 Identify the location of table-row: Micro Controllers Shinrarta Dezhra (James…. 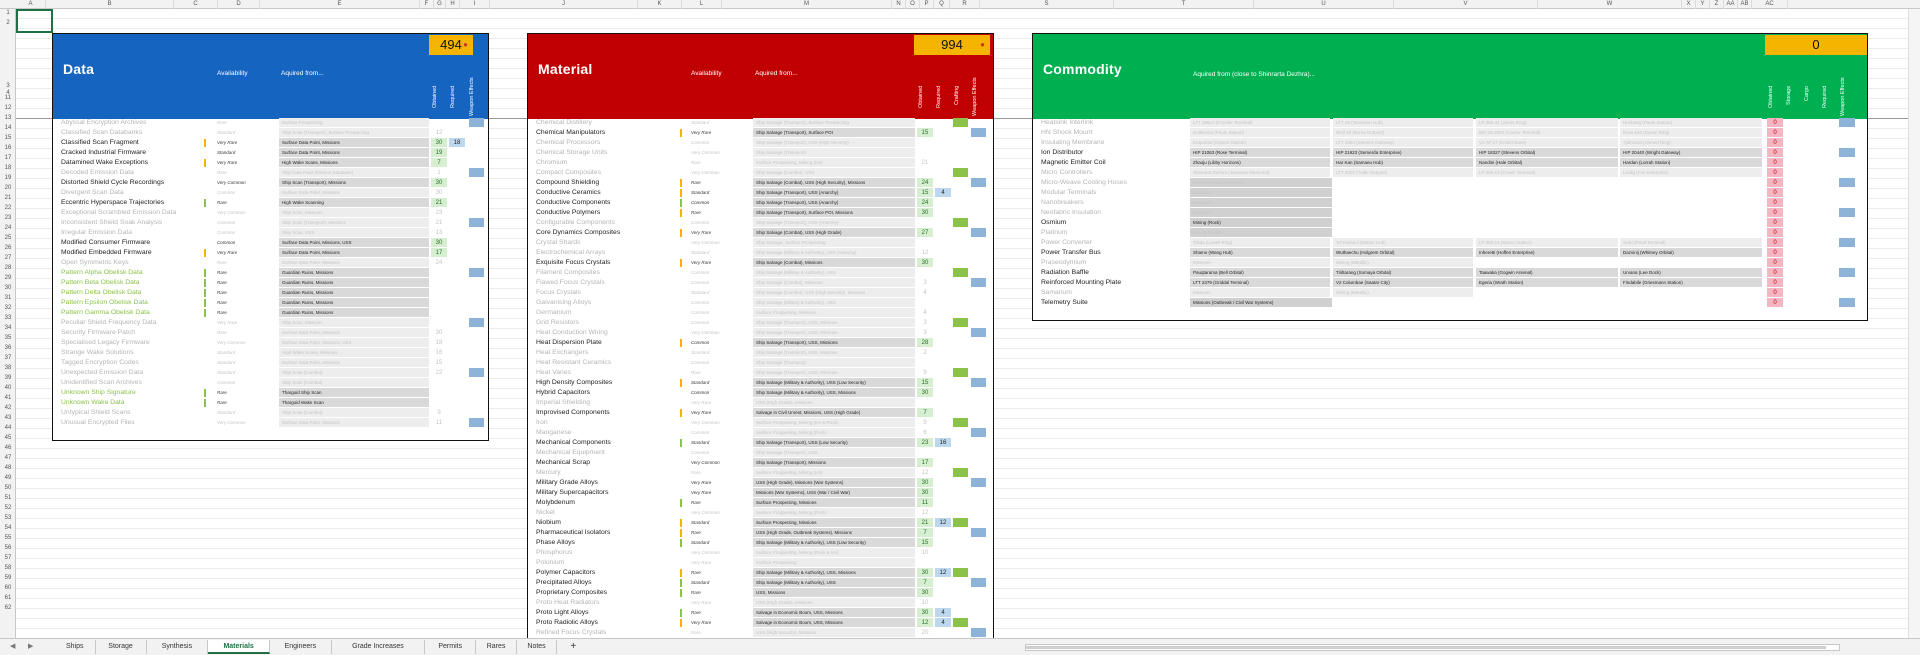
(1450, 173).